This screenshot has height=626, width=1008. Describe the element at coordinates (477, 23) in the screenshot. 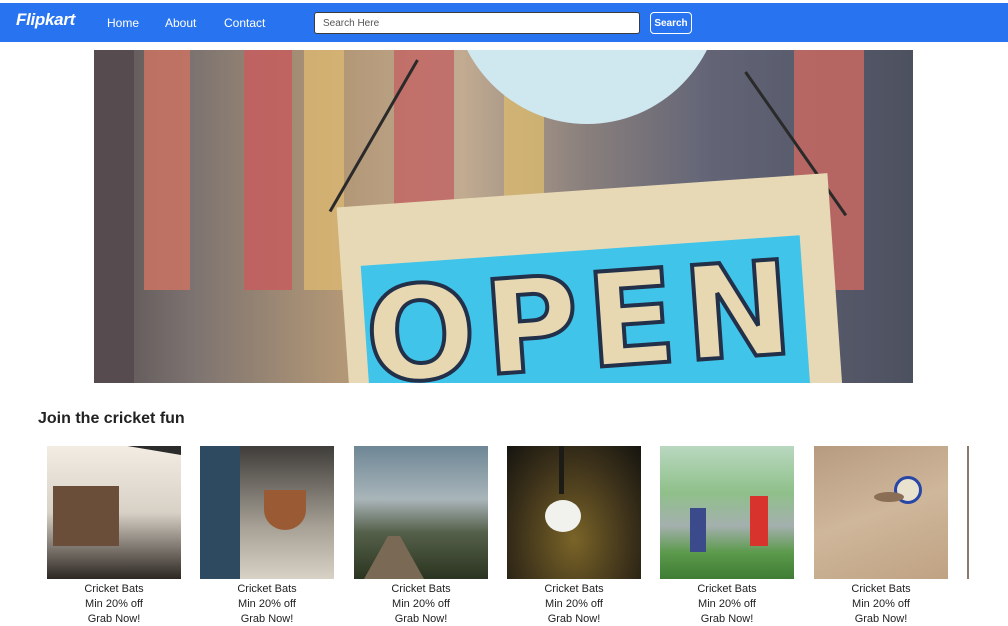

I see `search-input` at that location.